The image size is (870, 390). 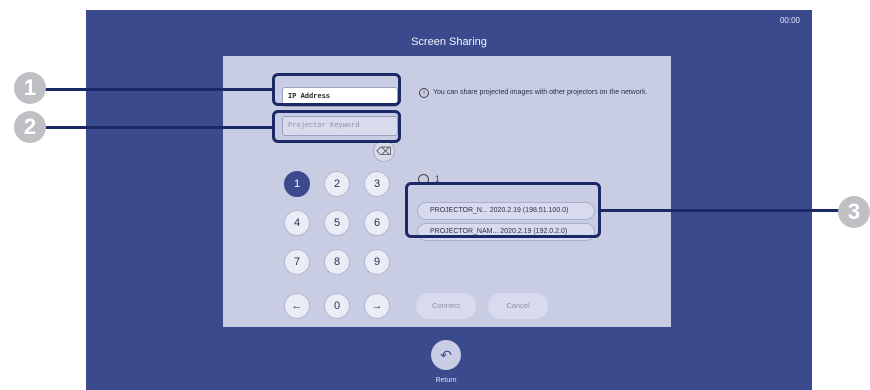 I want to click on callout-badge-2: 2, so click(x=30, y=127).